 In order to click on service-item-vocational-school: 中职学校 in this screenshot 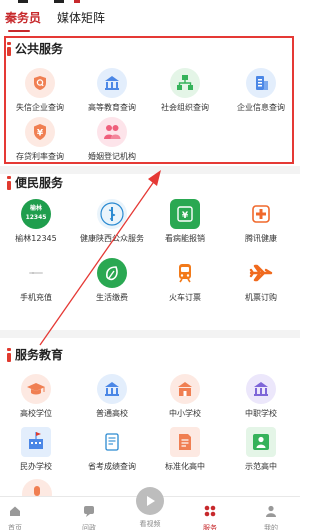, I will do `click(261, 396)`.